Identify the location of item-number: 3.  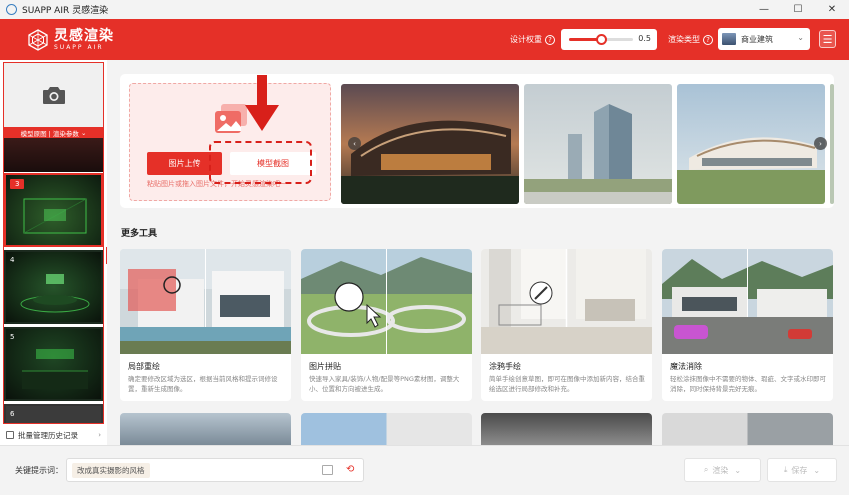
(17, 184).